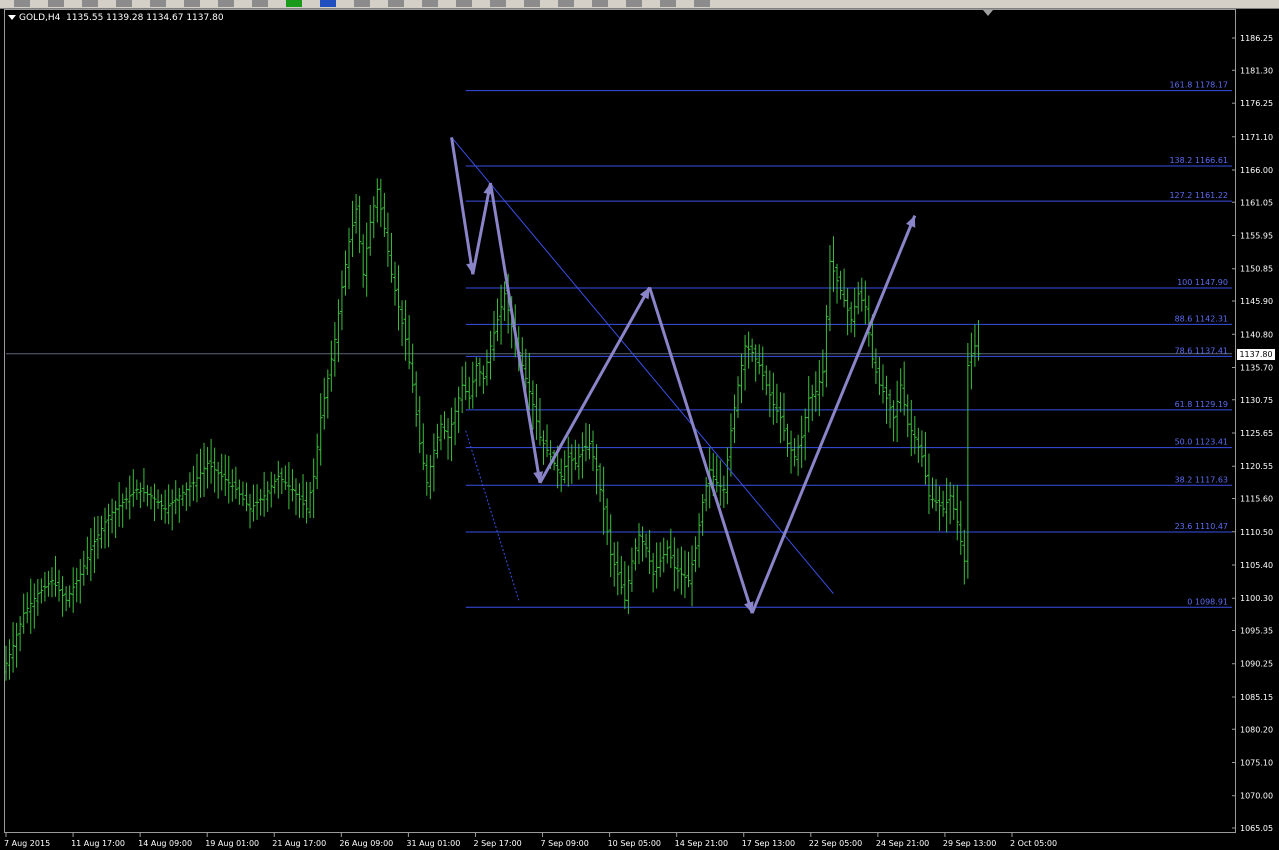 Image resolution: width=1279 pixels, height=850 pixels. I want to click on symbol-timeframe: GOLD,H4, so click(40, 18).